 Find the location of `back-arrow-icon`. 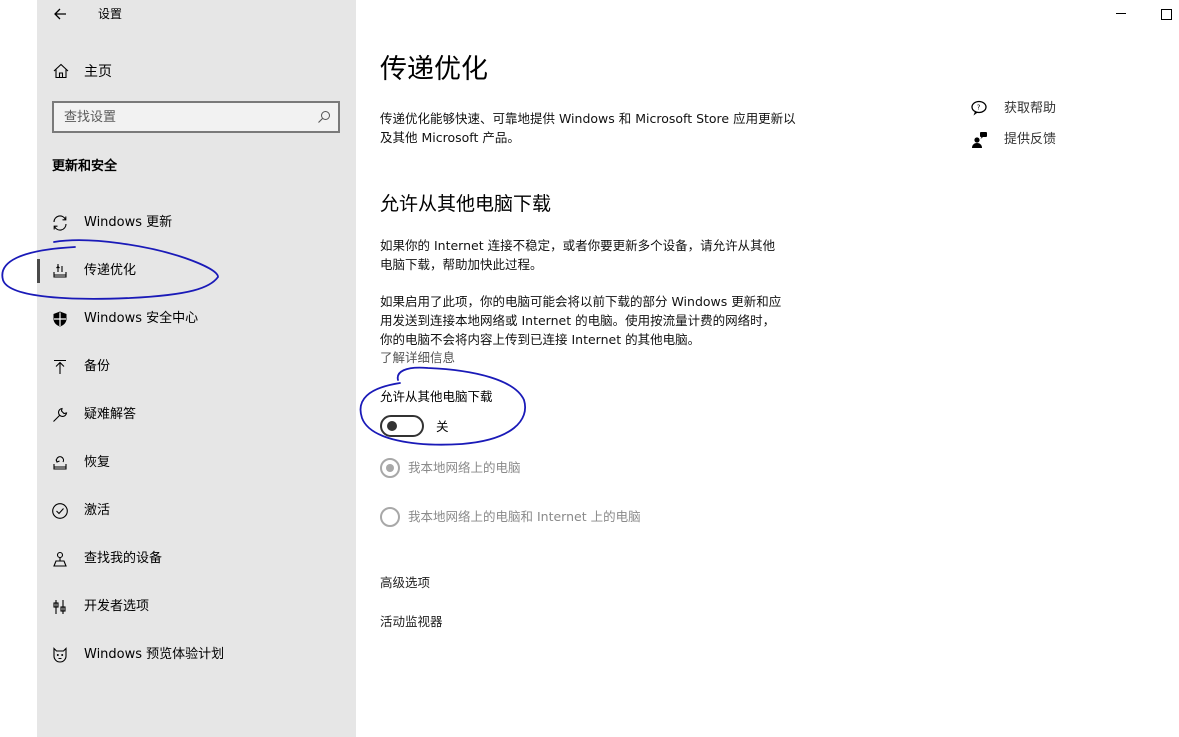

back-arrow-icon is located at coordinates (61, 14).